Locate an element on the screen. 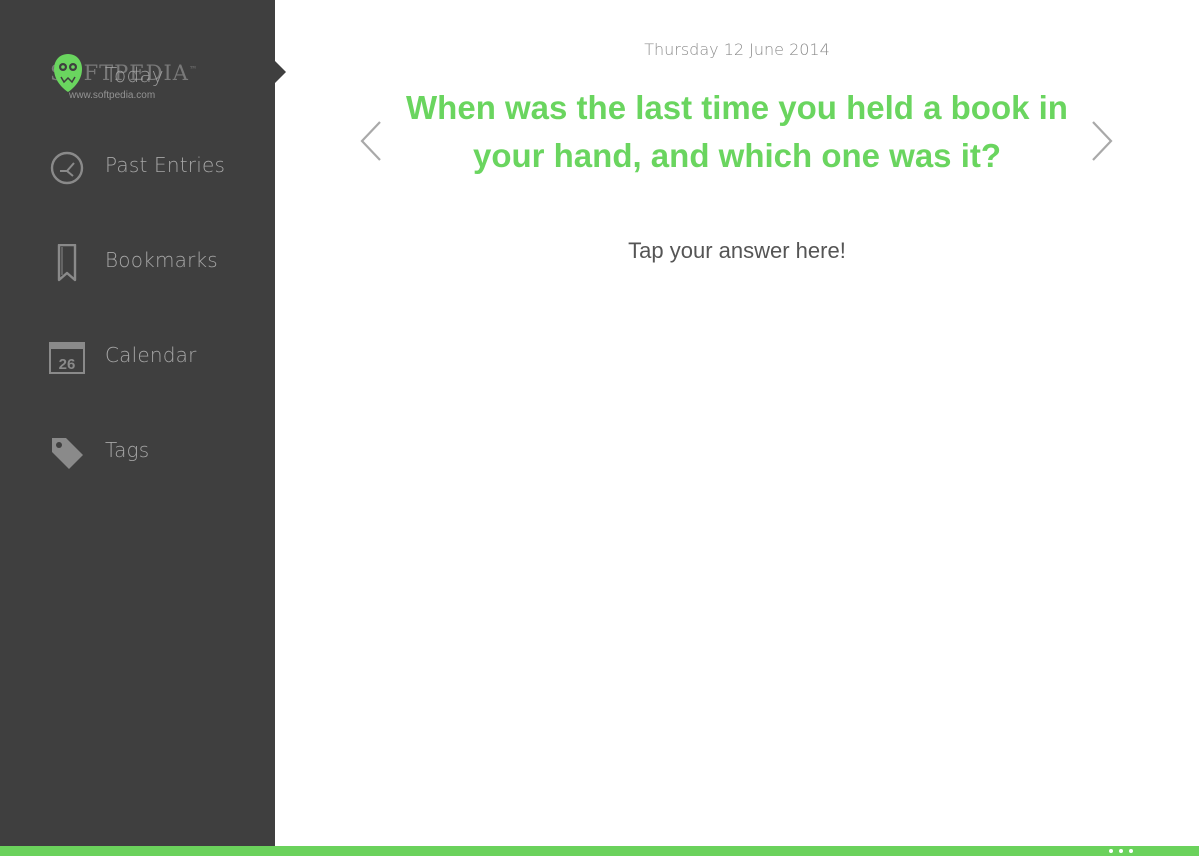  sidebar-item-calendar: 26 Calendar is located at coordinates (137, 357).